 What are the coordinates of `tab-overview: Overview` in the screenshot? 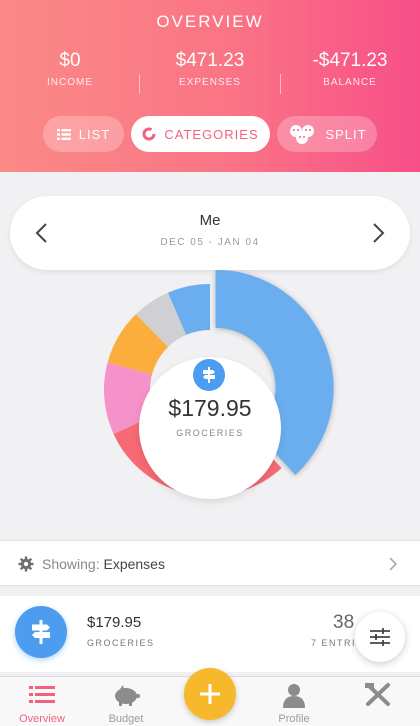 It's located at (42, 701).